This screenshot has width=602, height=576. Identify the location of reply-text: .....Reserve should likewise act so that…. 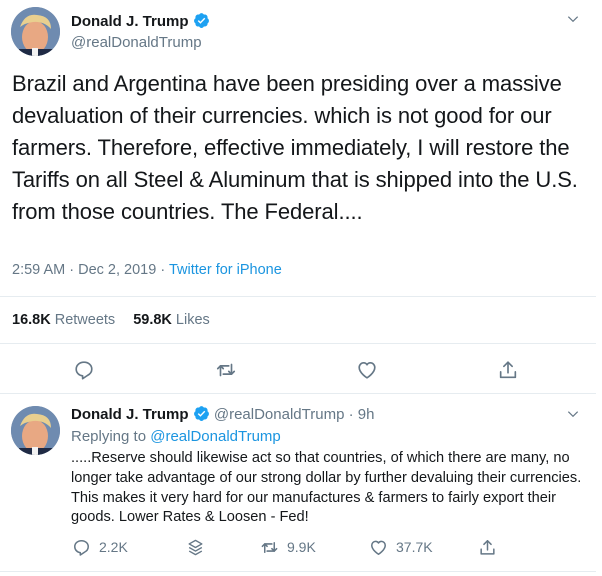
(326, 488).